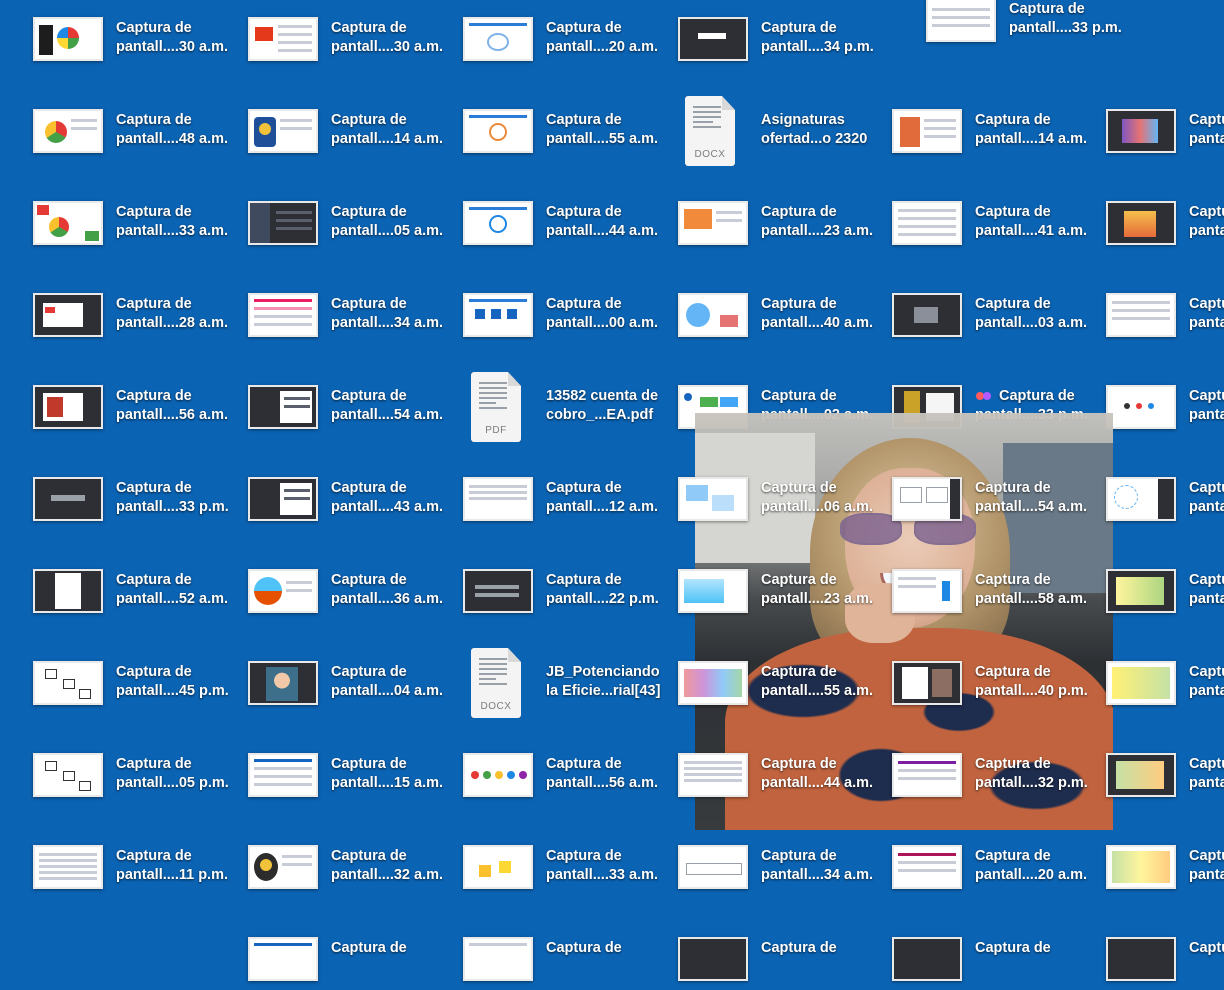  What do you see at coordinates (114, 771) in the screenshot?
I see `file-icon: Captura de pantall....05 p.m.` at bounding box center [114, 771].